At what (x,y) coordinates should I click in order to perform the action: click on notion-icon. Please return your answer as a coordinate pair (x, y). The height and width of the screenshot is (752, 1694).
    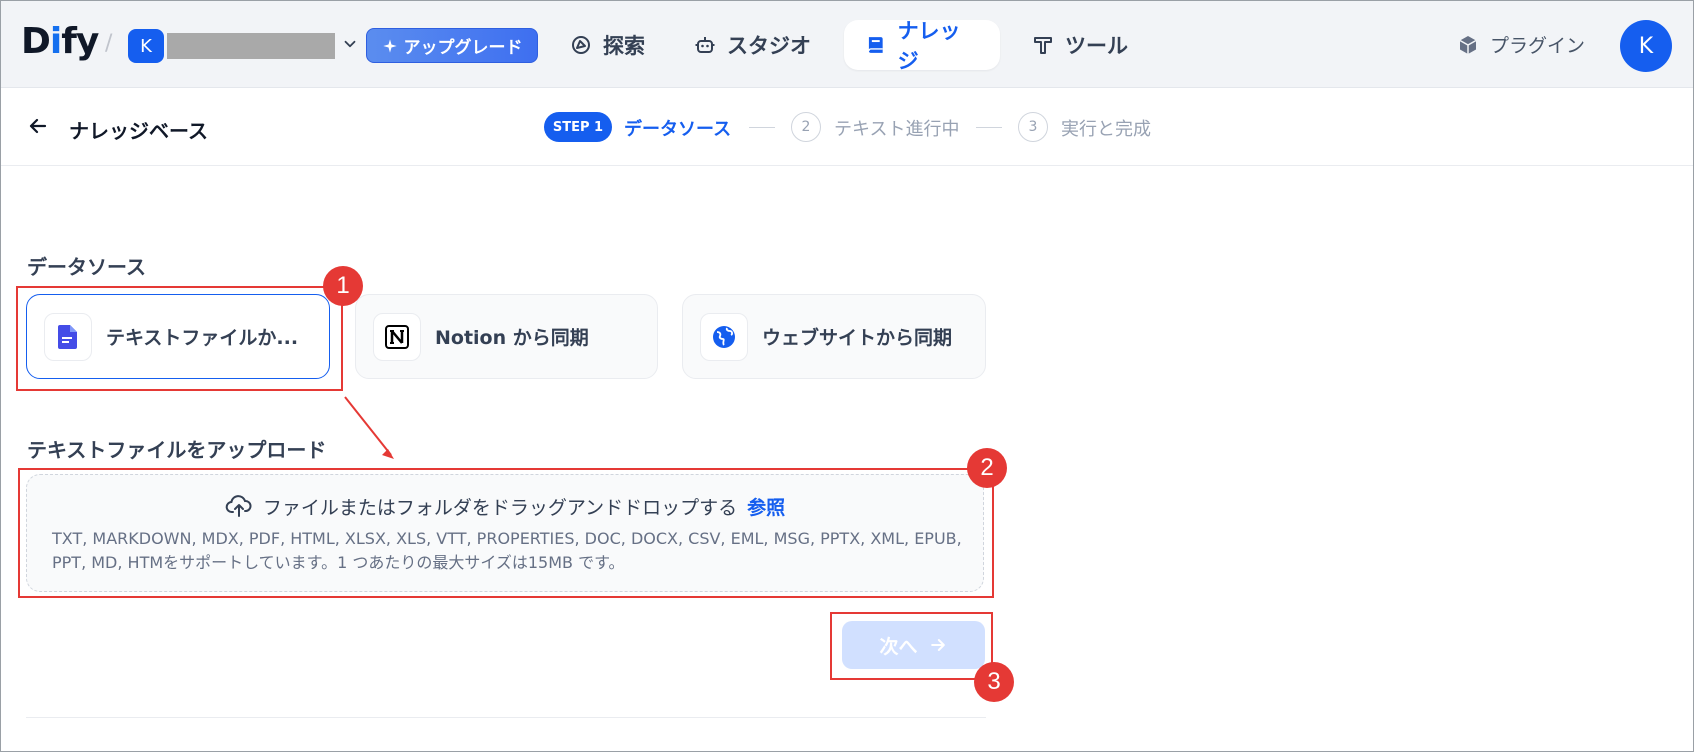
    Looking at the image, I should click on (397, 336).